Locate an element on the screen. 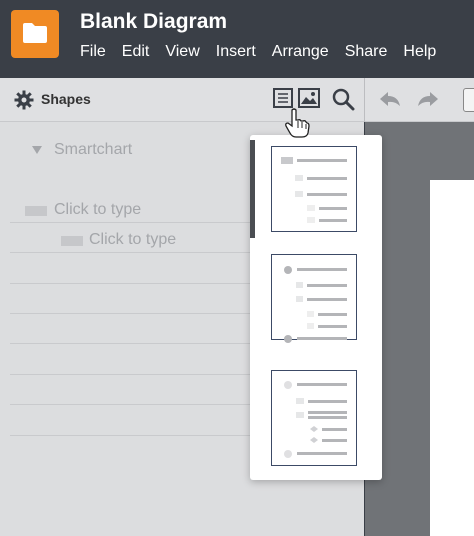  menu-edit: Edit is located at coordinates (136, 54).